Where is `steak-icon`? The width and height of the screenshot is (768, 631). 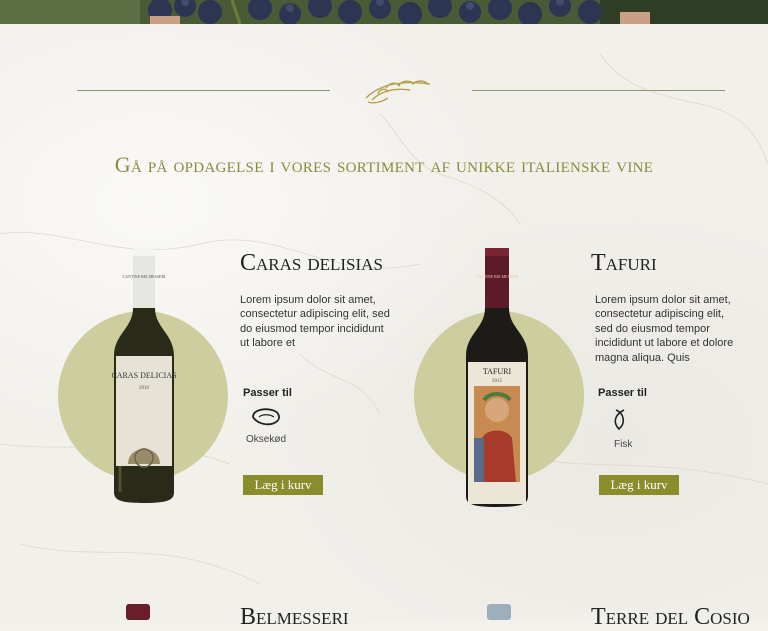 steak-icon is located at coordinates (266, 417).